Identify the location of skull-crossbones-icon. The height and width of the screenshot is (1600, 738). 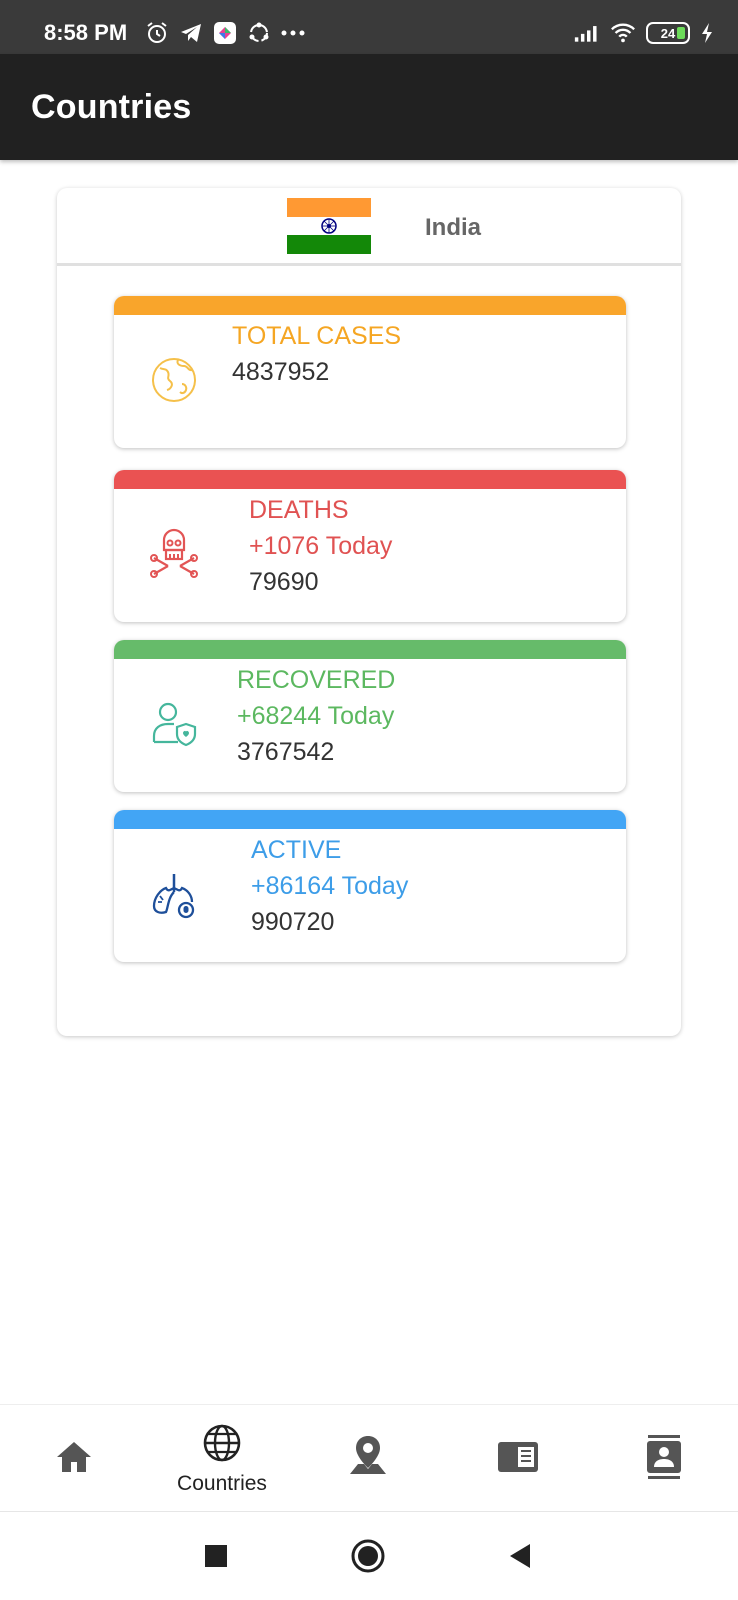
(174, 554).